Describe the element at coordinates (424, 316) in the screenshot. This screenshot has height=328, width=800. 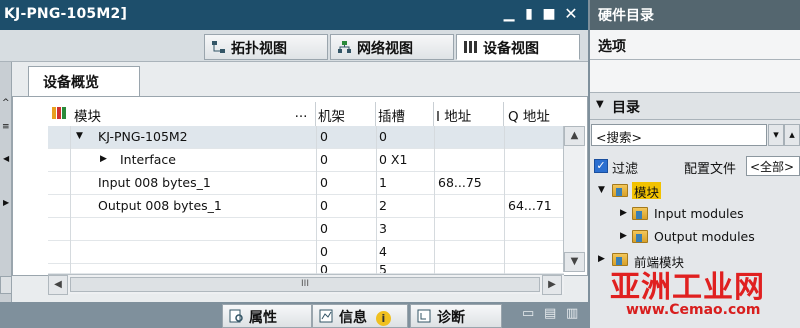
I see `diagnostics-icon` at that location.